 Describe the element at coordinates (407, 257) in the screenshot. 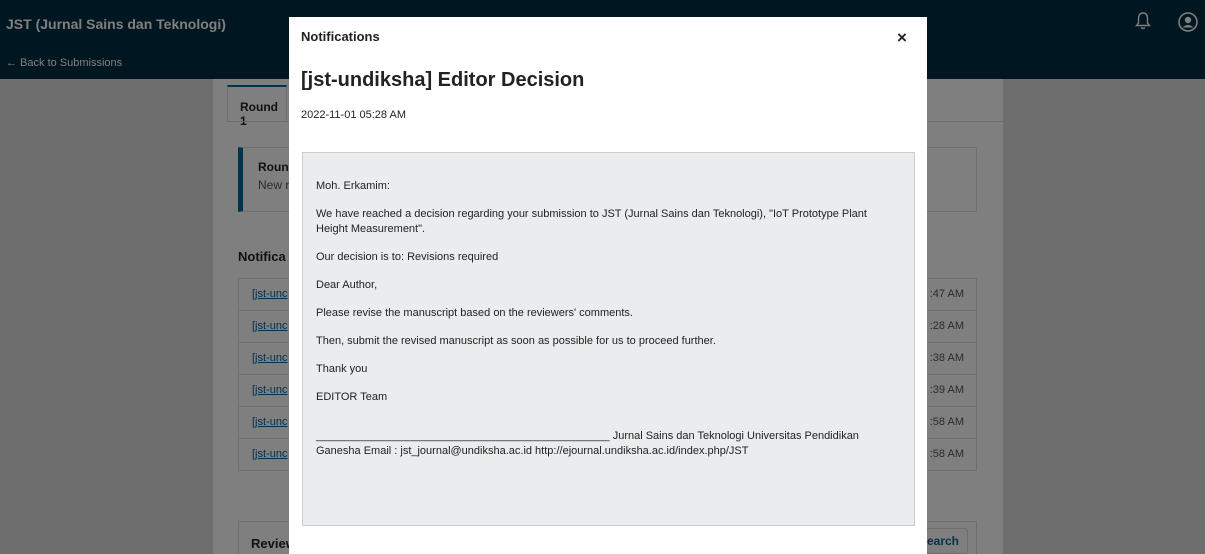

I see `email-paragraph: Our decision is to: Revisions required` at that location.